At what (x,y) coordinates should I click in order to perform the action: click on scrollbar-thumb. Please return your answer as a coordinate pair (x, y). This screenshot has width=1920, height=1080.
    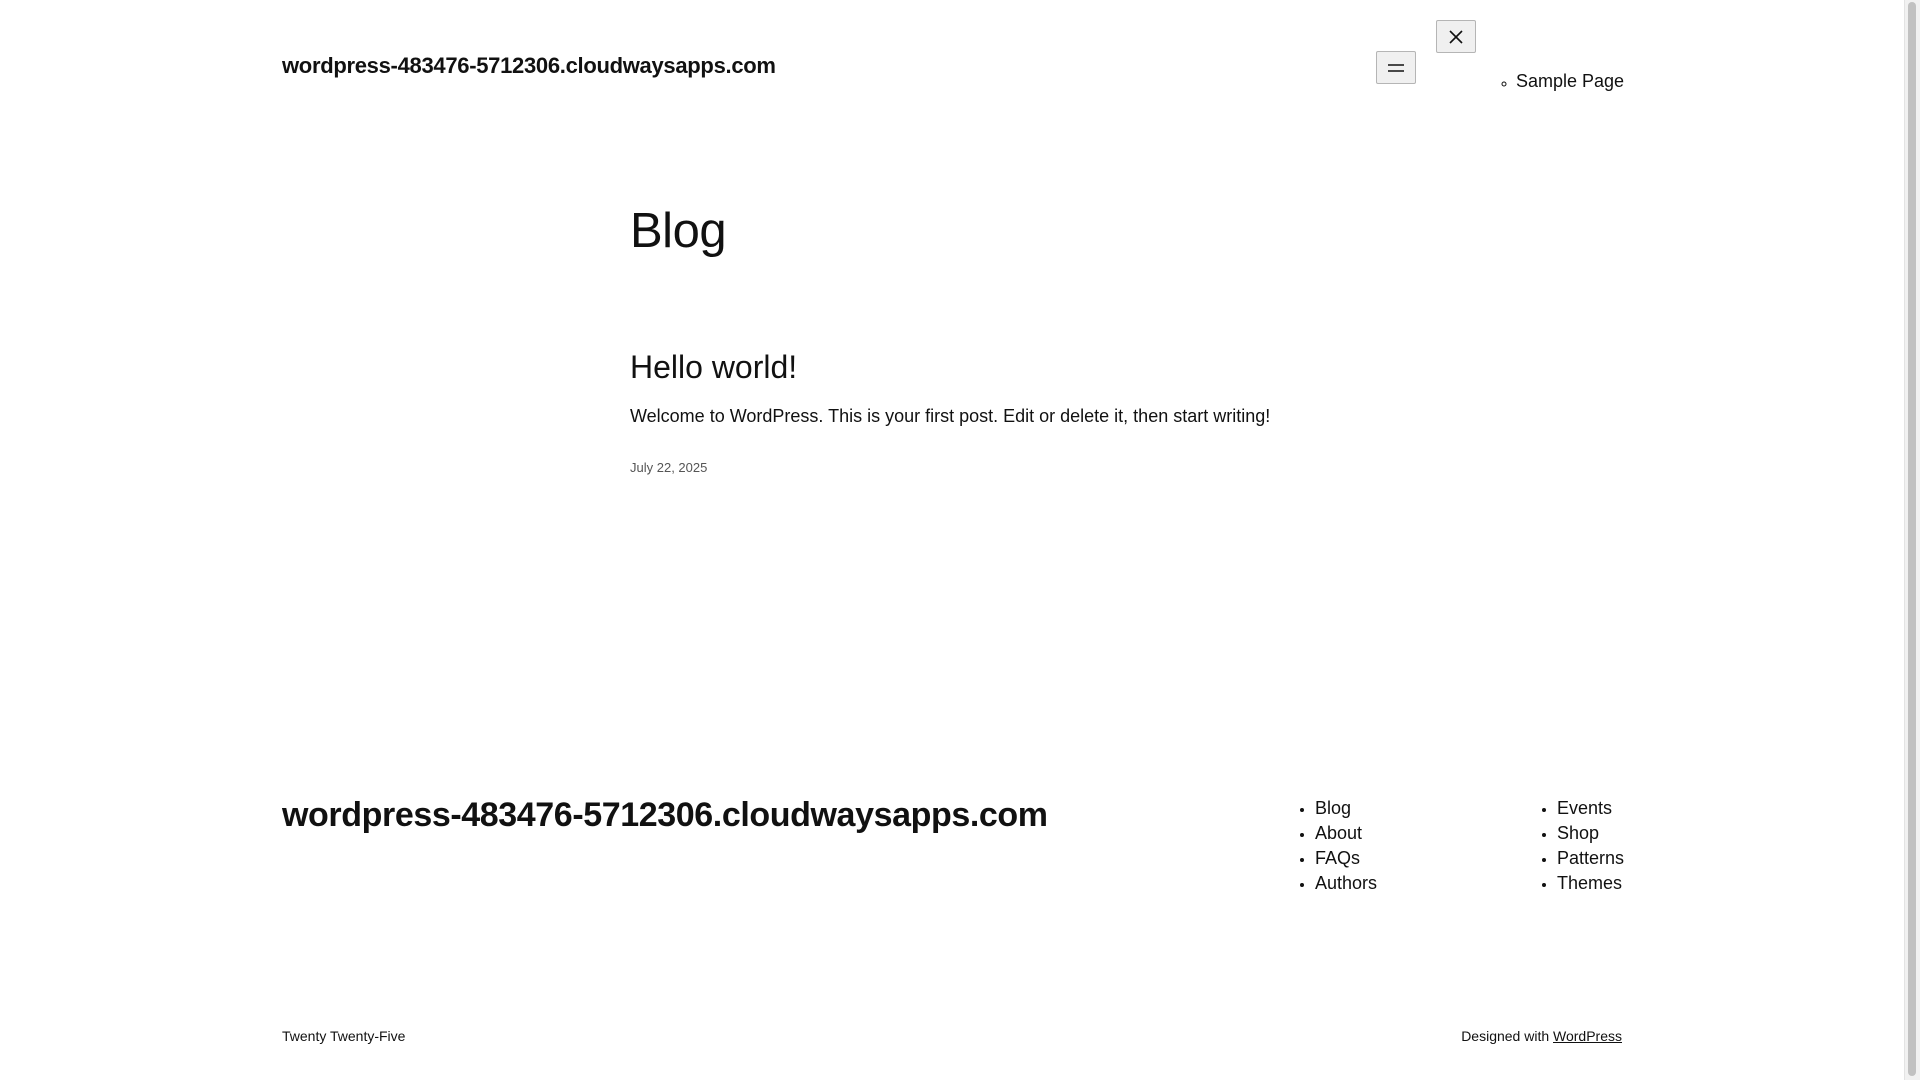
    Looking at the image, I should click on (1912, 539).